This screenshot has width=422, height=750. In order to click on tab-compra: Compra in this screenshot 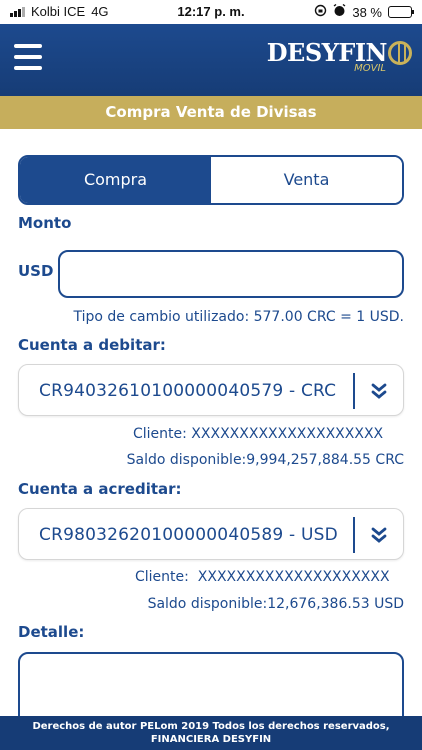, I will do `click(115, 180)`.